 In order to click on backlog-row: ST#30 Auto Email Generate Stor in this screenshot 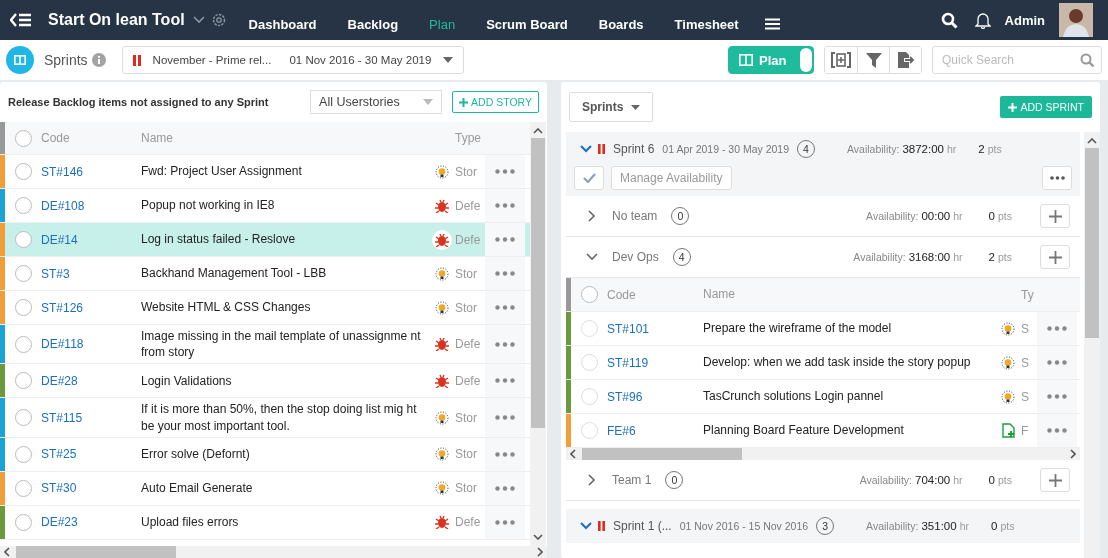, I will do `click(265, 488)`.